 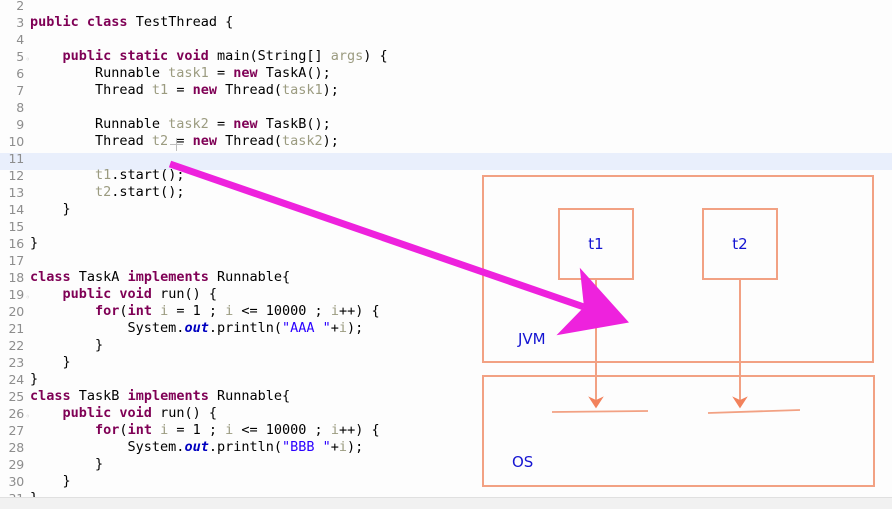 What do you see at coordinates (12, 311) in the screenshot?
I see `line-number: 20` at bounding box center [12, 311].